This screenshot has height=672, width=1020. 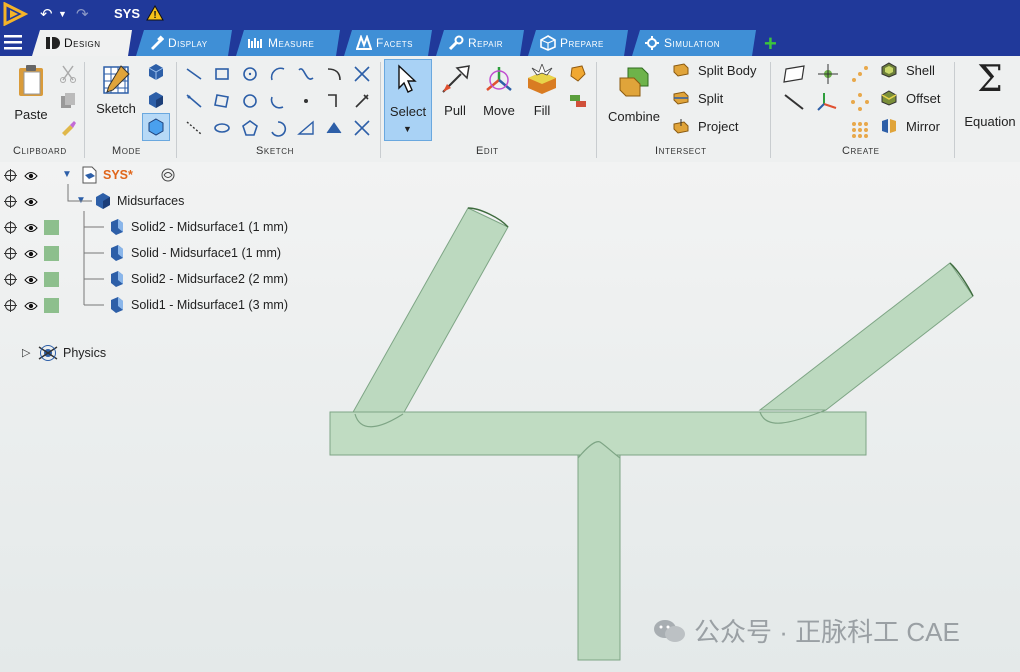 I want to click on group-label-intersect: Intersect, so click(x=681, y=151).